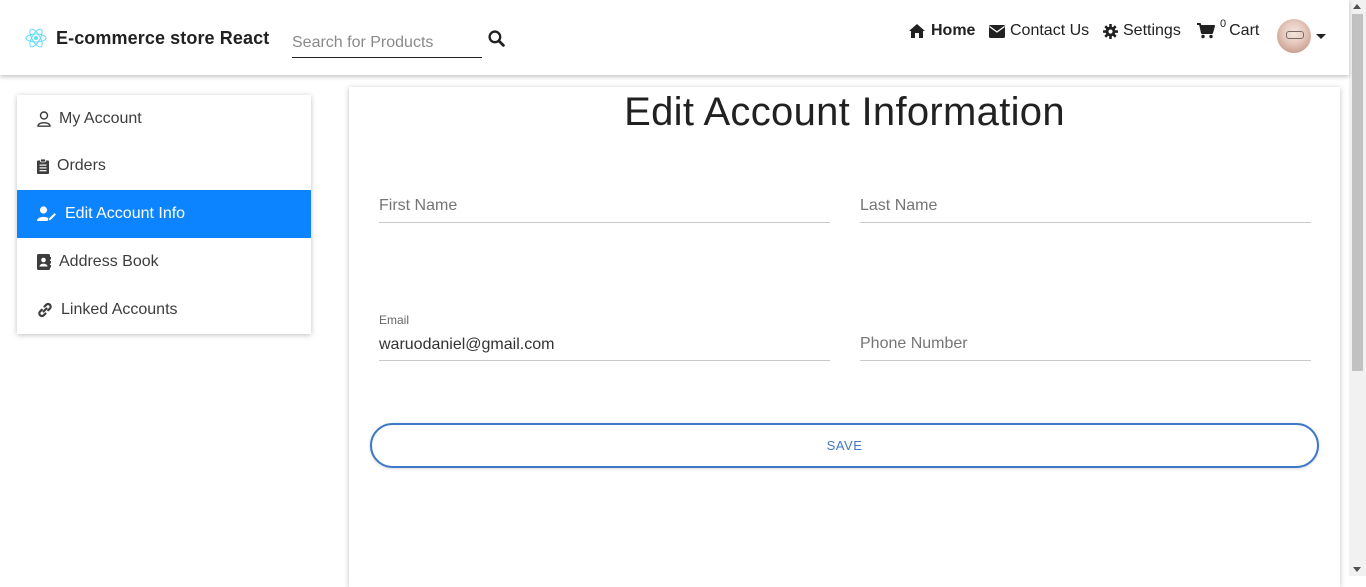 The width and height of the screenshot is (1366, 587). I want to click on search-icon, so click(496, 38).